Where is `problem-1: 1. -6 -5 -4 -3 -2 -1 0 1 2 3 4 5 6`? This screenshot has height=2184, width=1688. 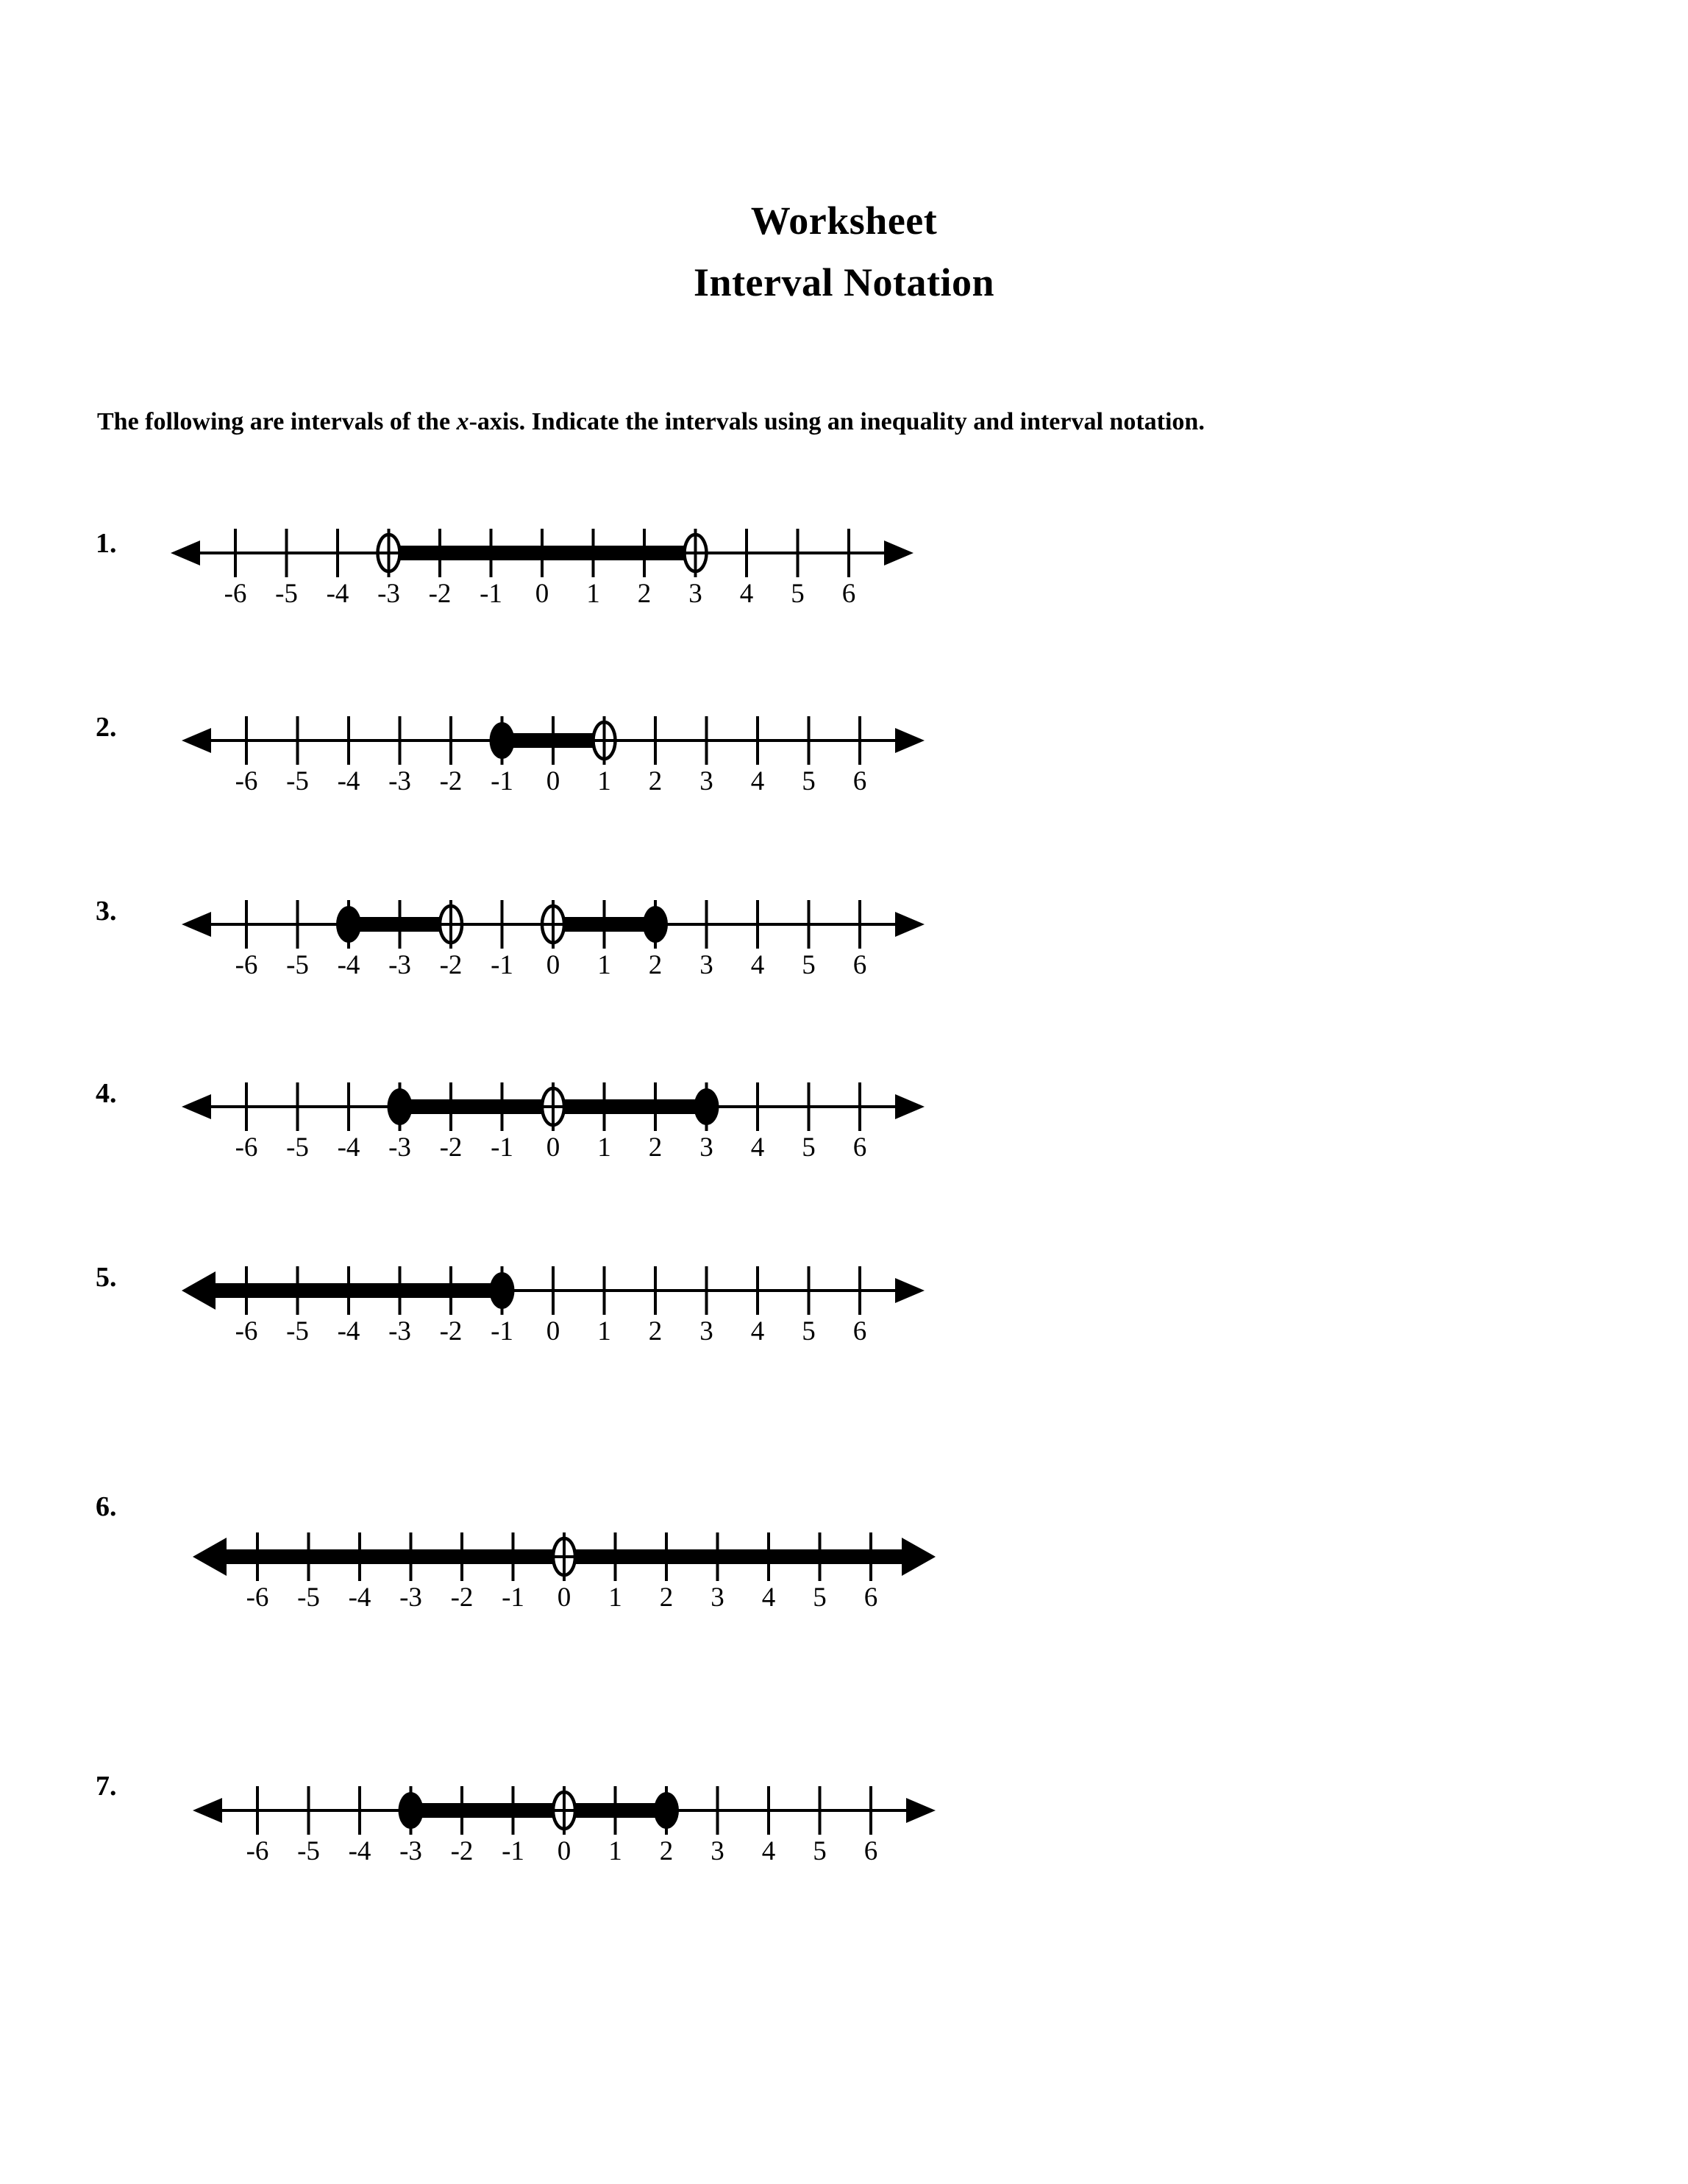
problem-1: 1. -6 -5 -4 -3 -2 -1 0 1 2 3 4 5 6 is located at coordinates (844, 588).